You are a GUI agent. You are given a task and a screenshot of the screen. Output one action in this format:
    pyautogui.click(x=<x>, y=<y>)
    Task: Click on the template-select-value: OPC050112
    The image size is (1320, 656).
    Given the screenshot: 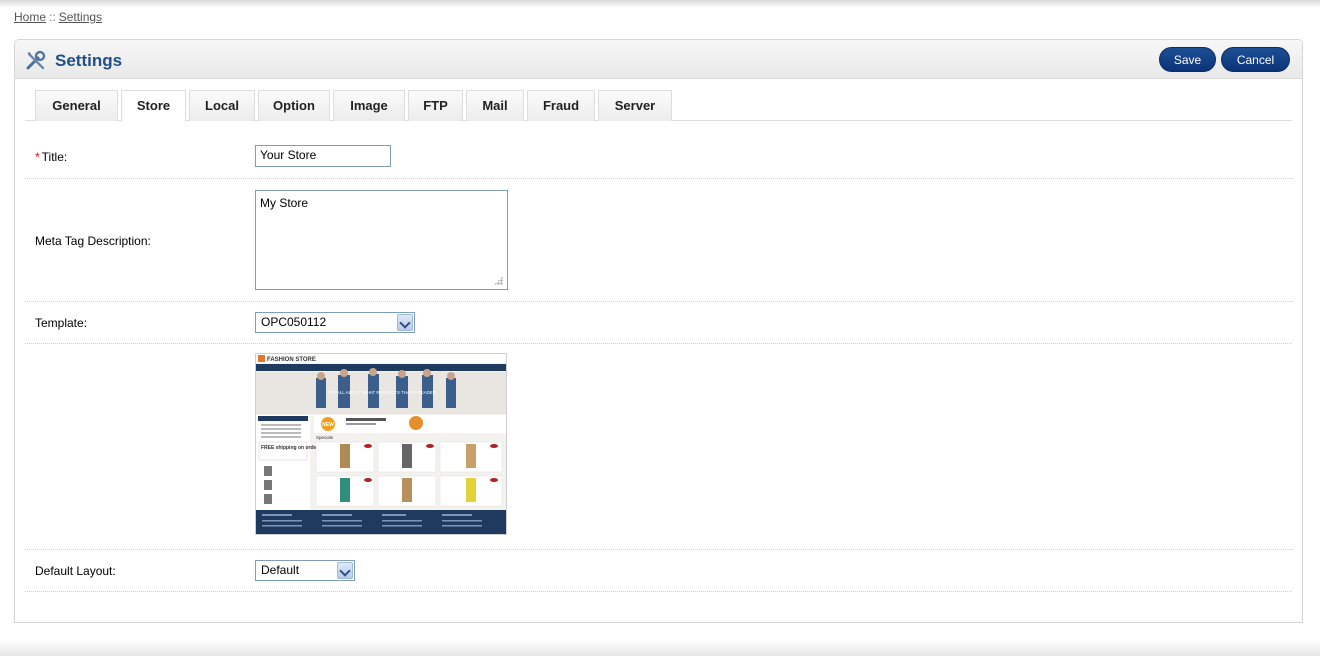 What is the action you would take?
    pyautogui.click(x=294, y=322)
    